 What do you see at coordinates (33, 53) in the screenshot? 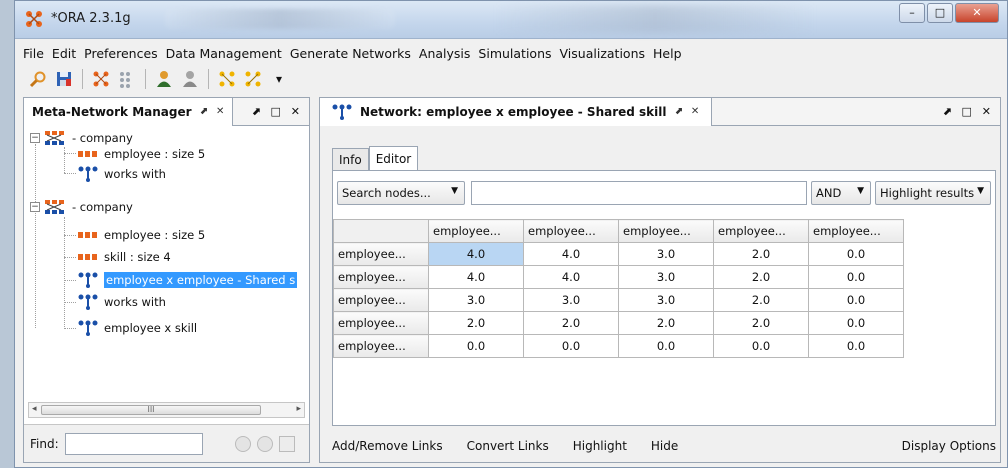
I see `menu-file: File` at bounding box center [33, 53].